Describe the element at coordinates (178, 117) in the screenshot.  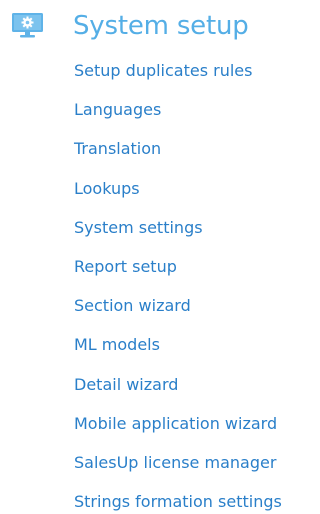
I see `list-item: Languages` at that location.